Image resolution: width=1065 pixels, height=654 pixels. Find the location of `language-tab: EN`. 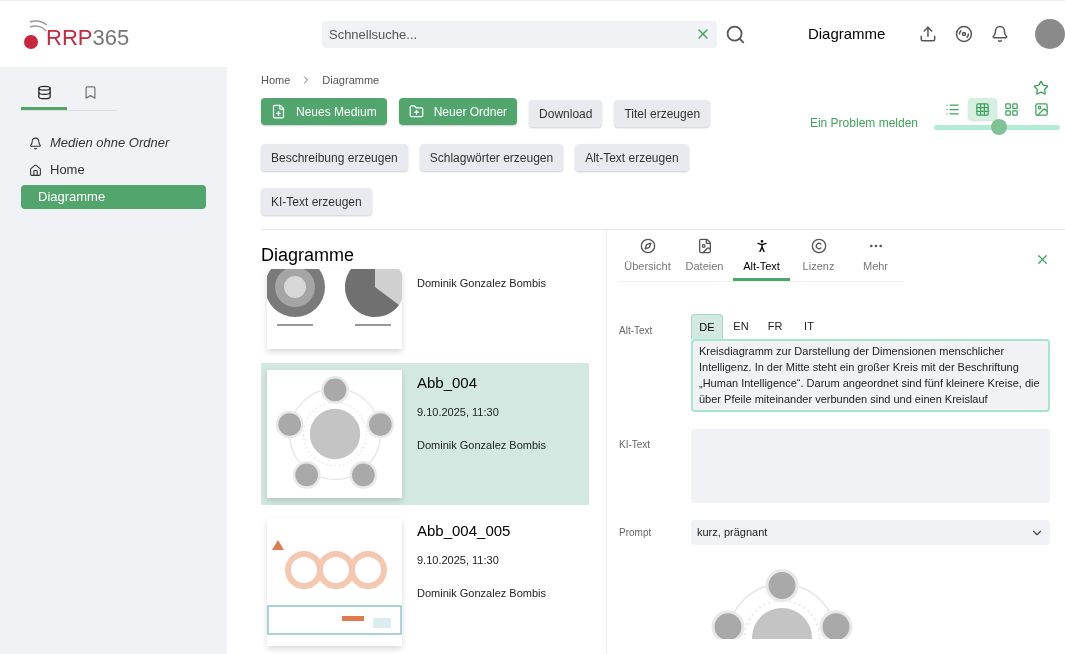

language-tab: EN is located at coordinates (741, 326).